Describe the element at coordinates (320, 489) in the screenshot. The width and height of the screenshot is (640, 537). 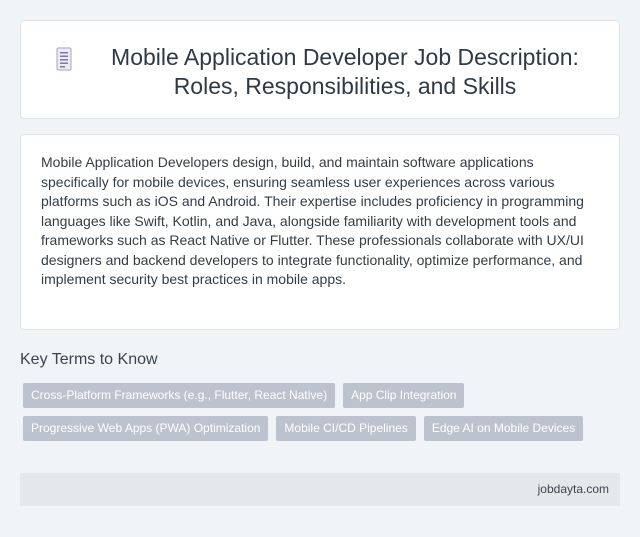
I see `footer: jobdayta.com` at that location.